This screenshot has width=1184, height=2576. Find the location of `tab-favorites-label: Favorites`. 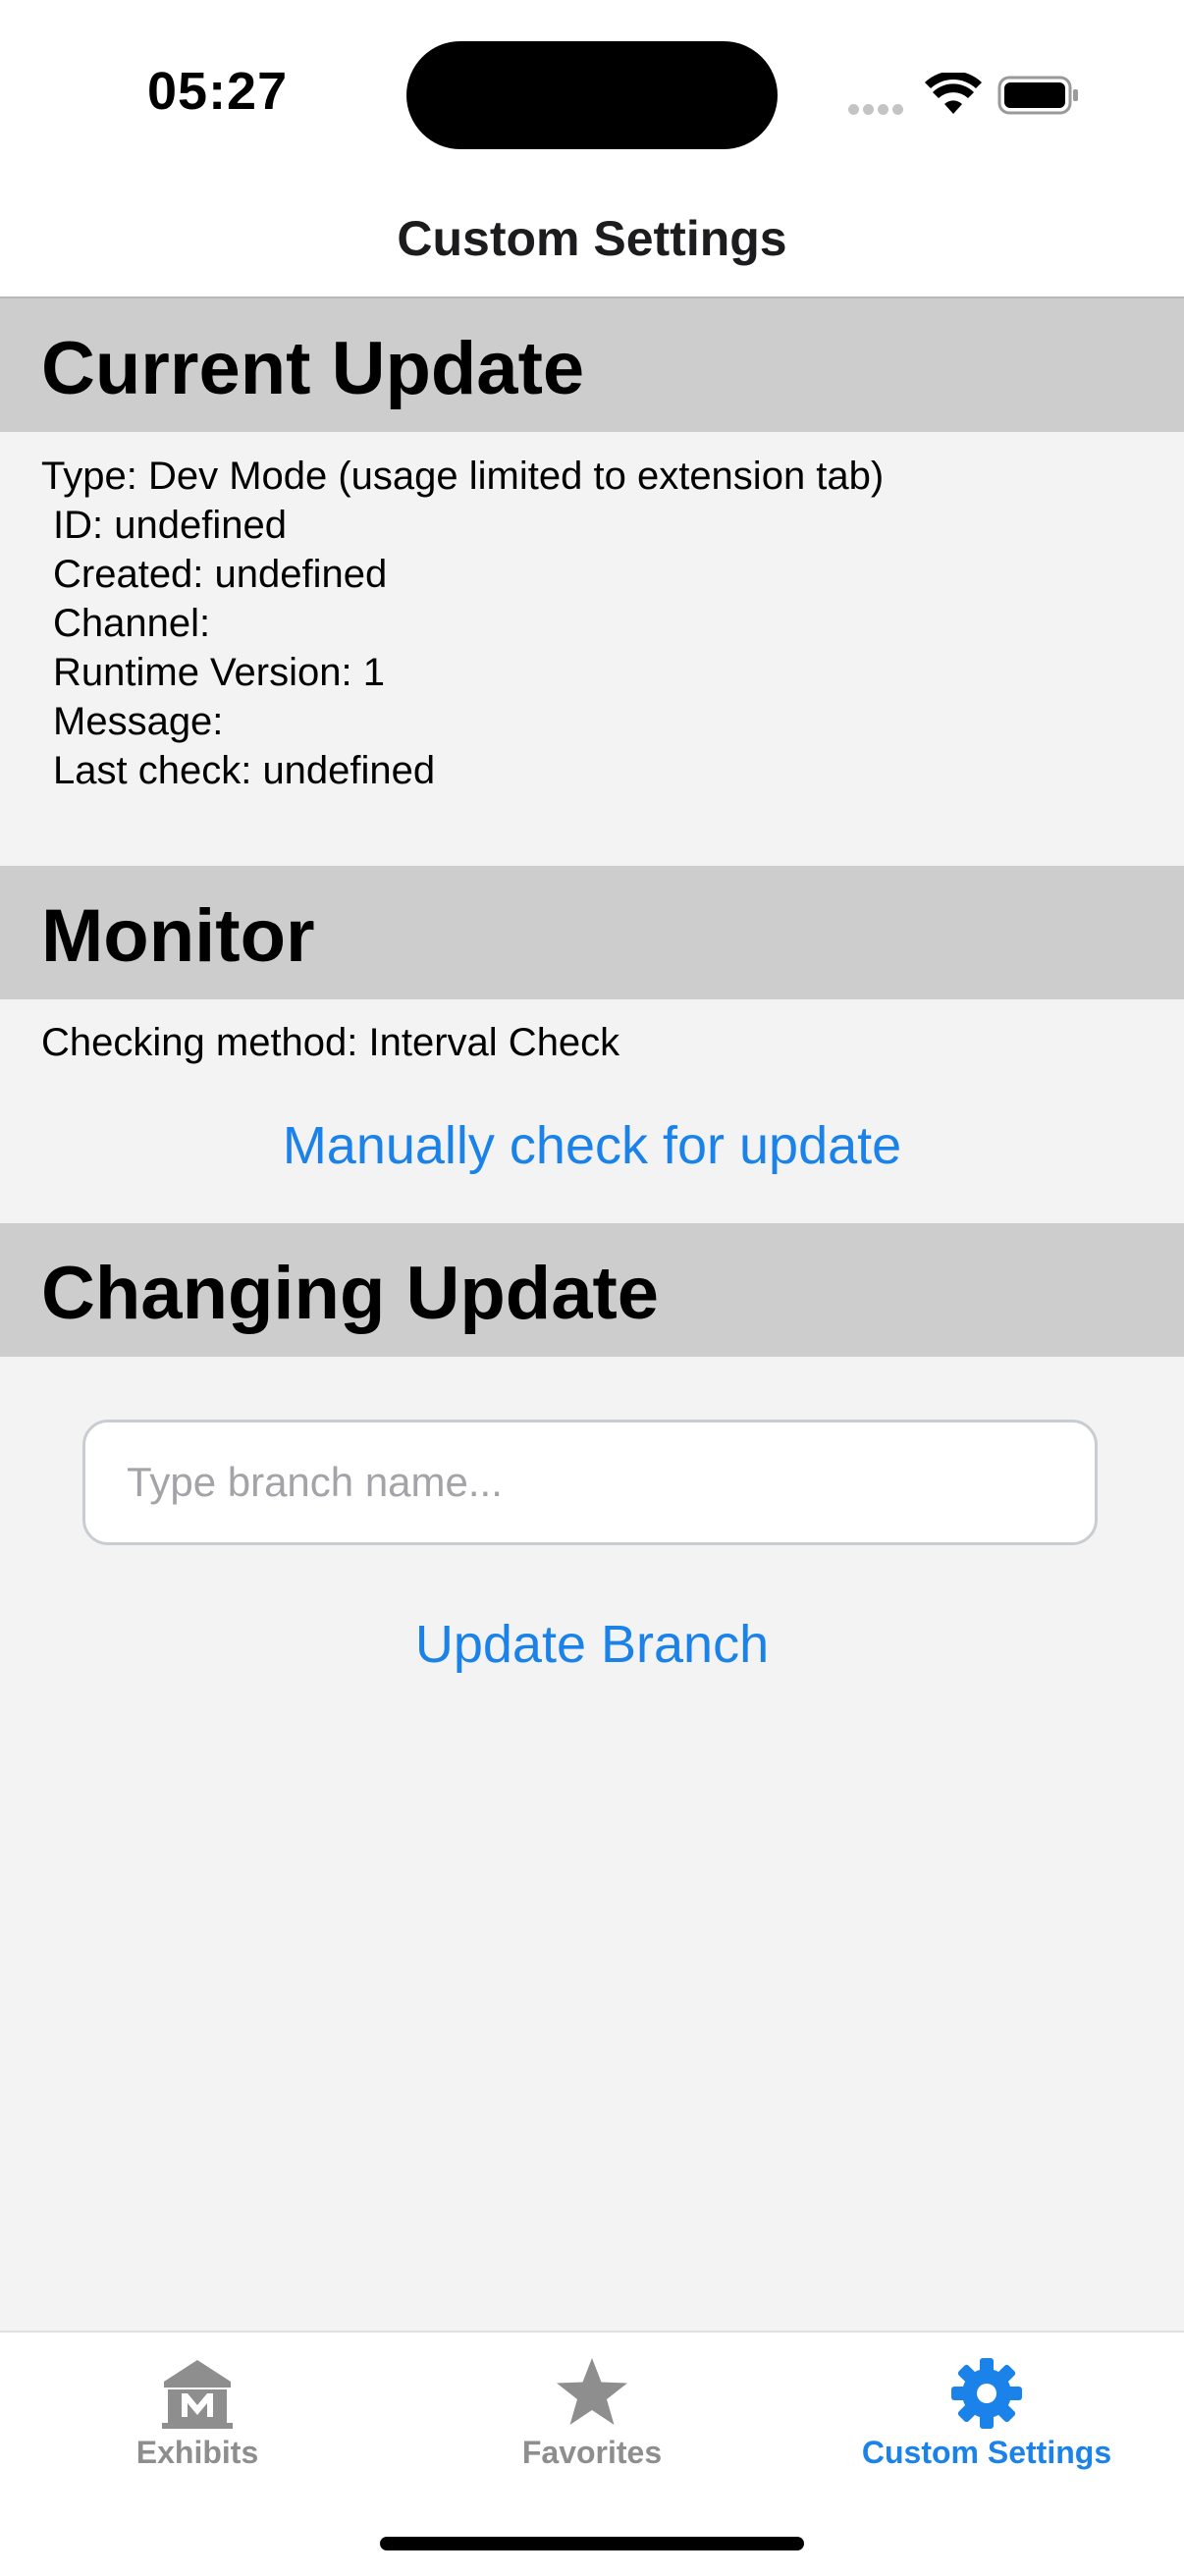

tab-favorites-label: Favorites is located at coordinates (592, 2452).